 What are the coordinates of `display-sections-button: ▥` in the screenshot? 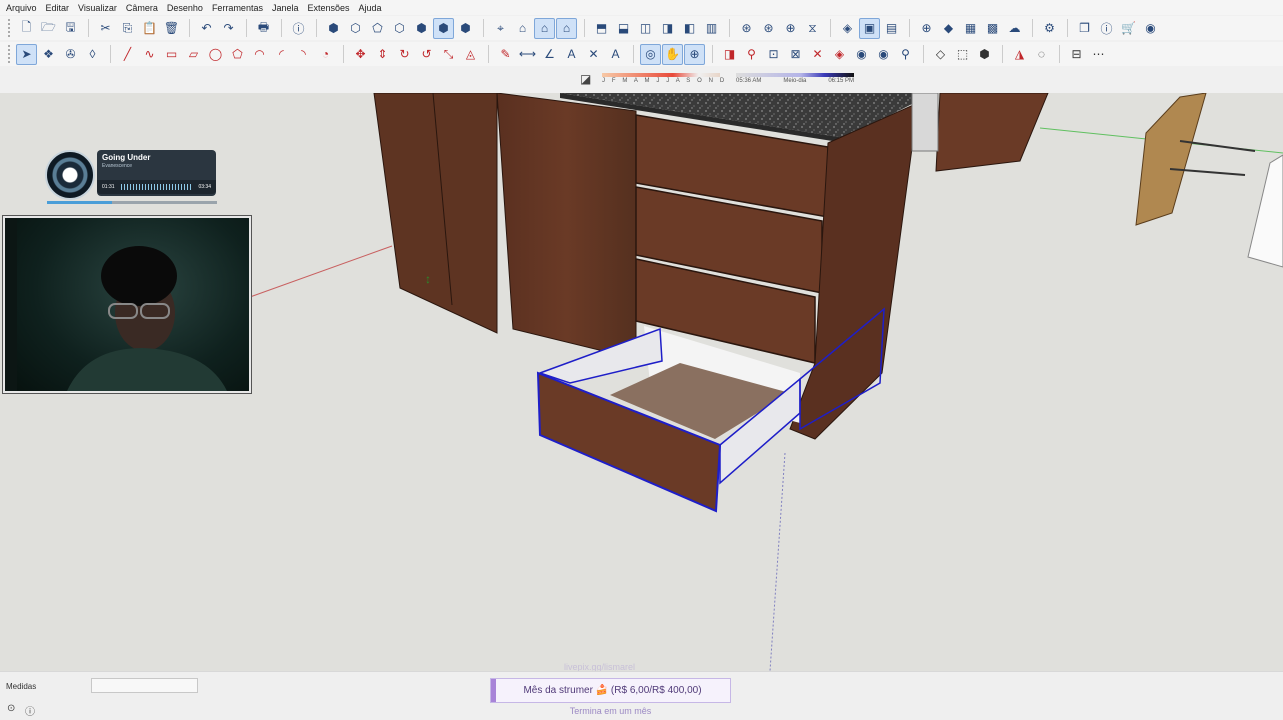 It's located at (711, 28).